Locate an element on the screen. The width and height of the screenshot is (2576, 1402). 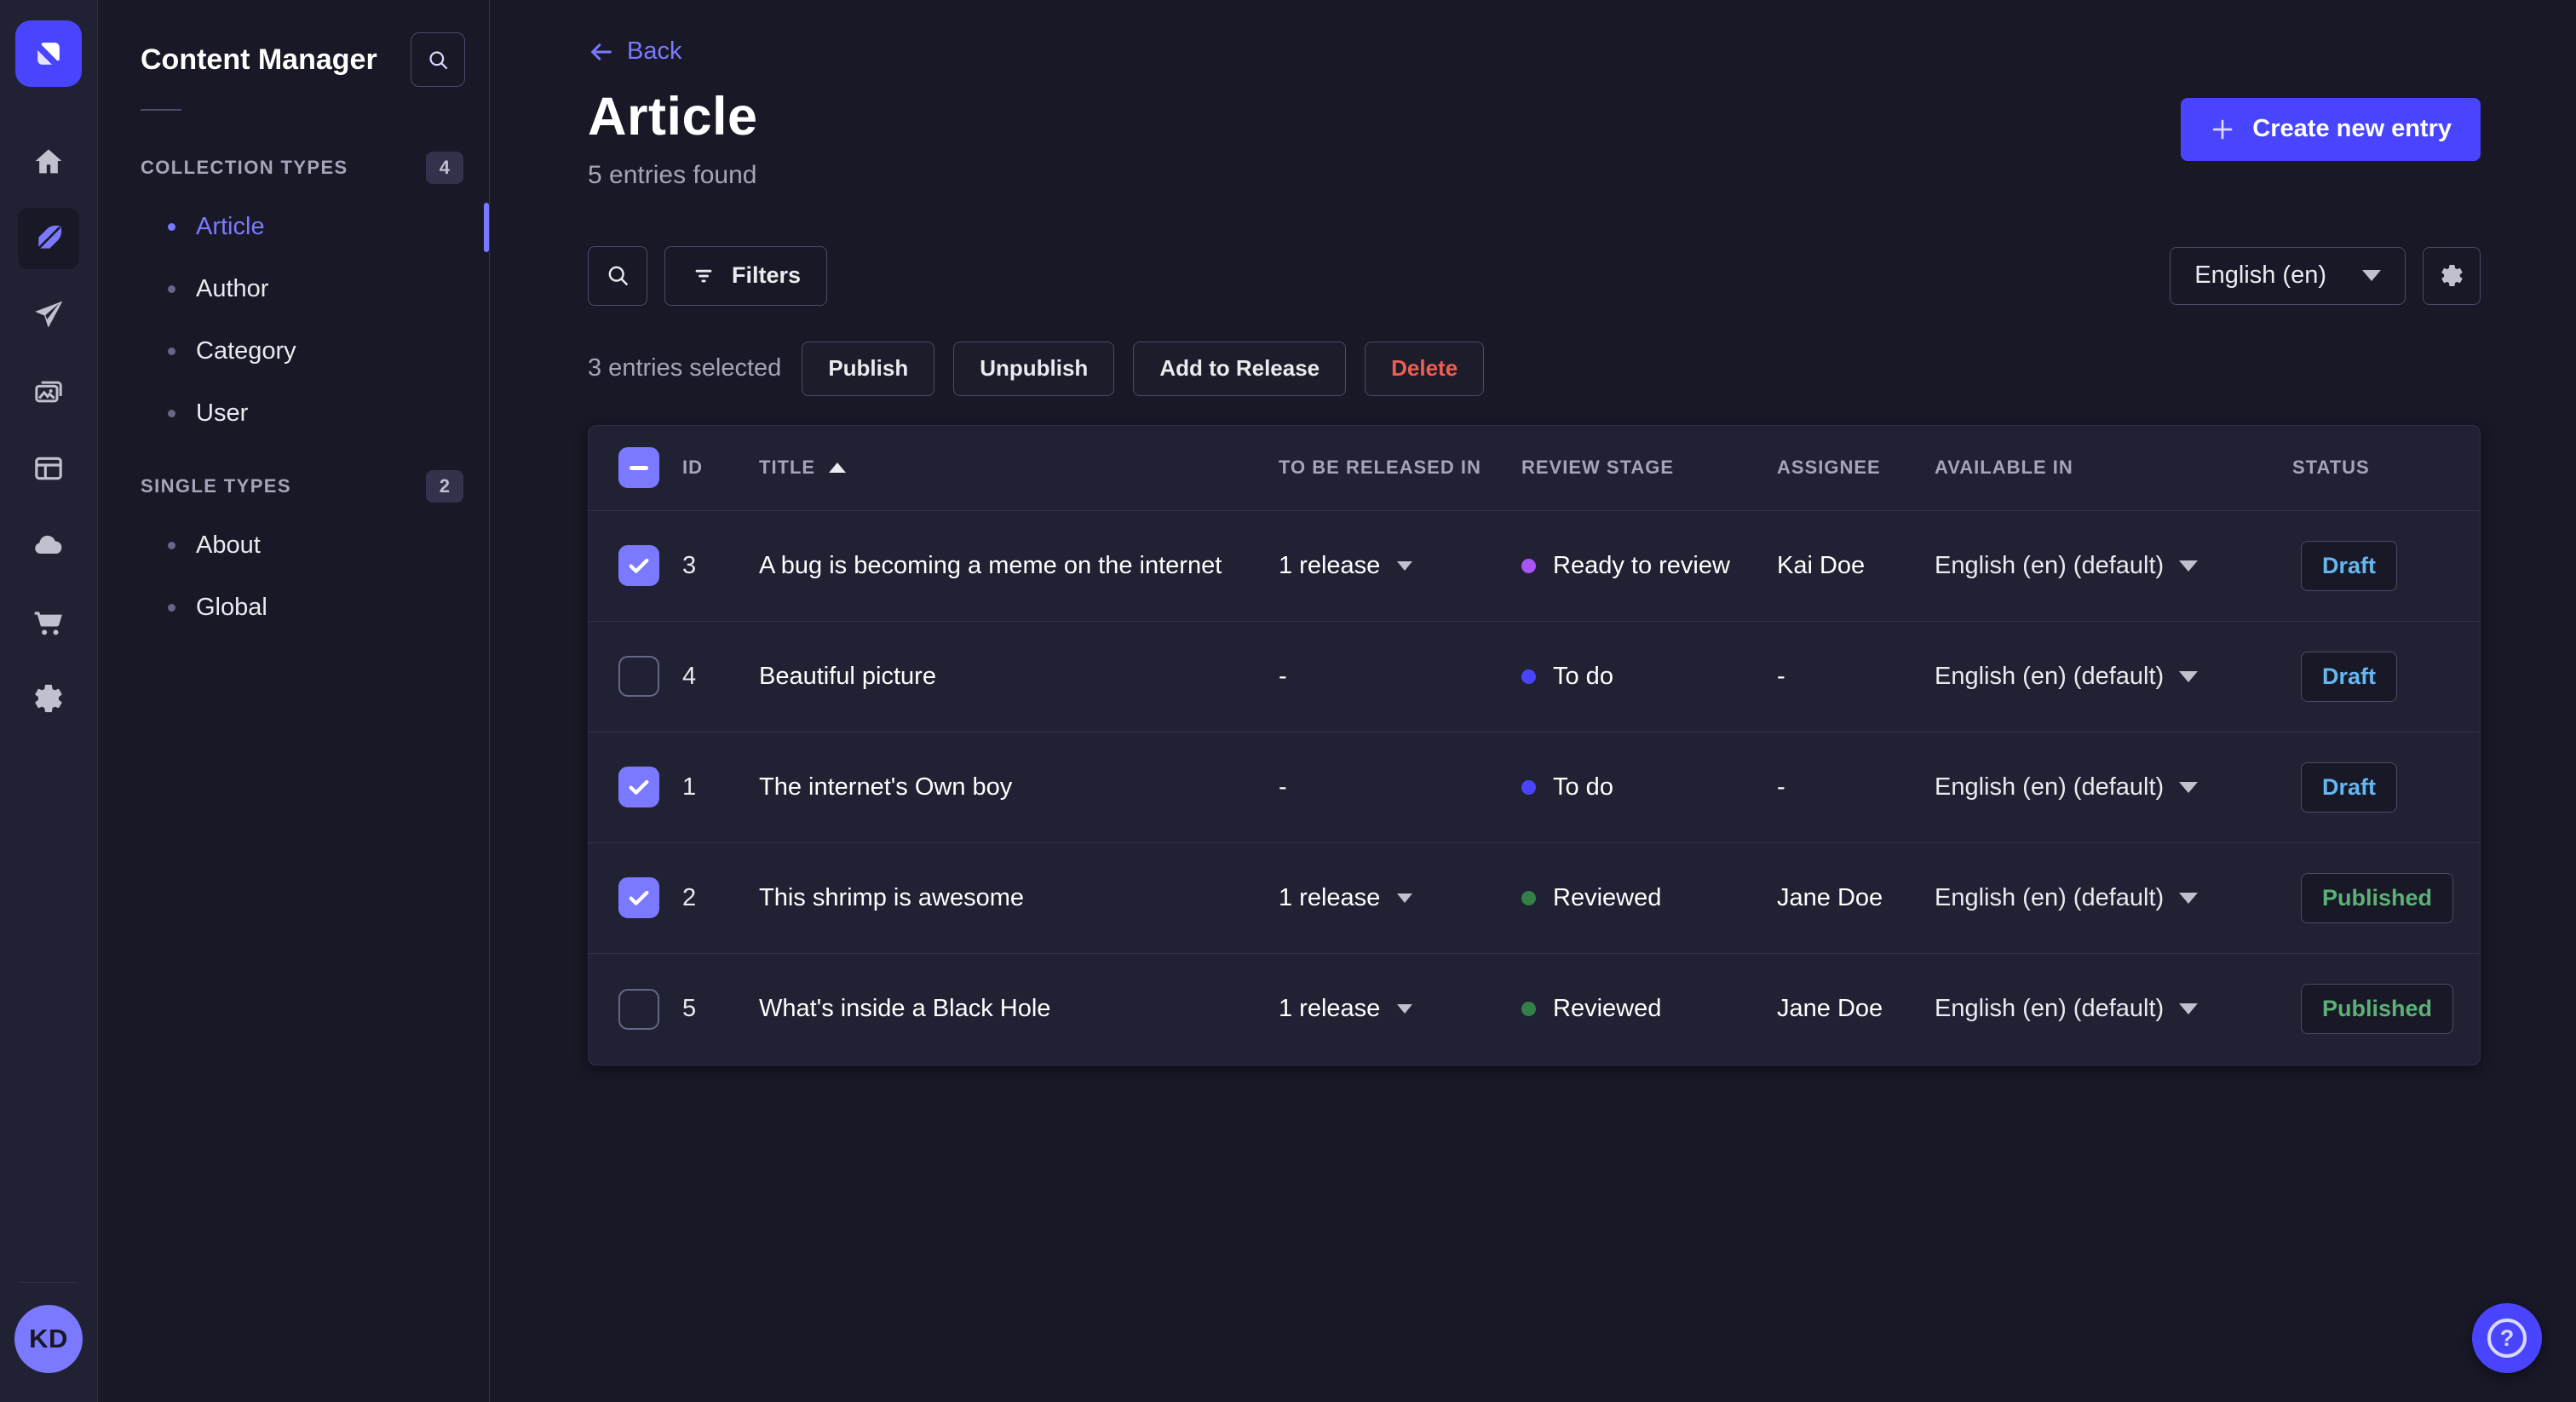
column-header-title: TITLE is located at coordinates (1019, 468).